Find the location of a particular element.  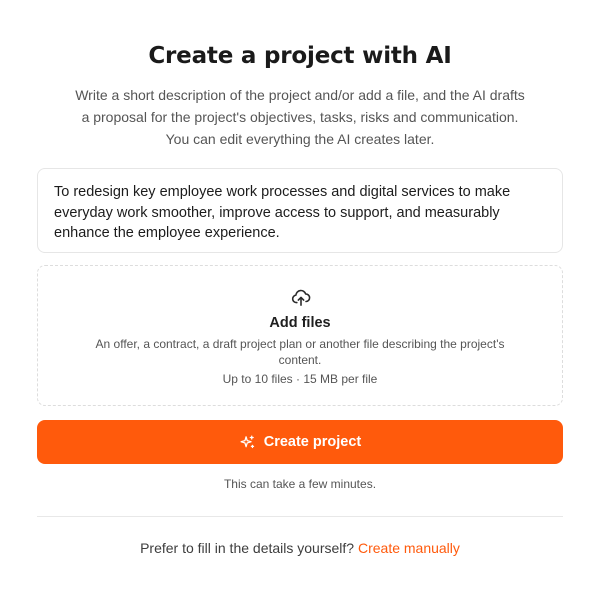

sparkles-icon is located at coordinates (247, 441).